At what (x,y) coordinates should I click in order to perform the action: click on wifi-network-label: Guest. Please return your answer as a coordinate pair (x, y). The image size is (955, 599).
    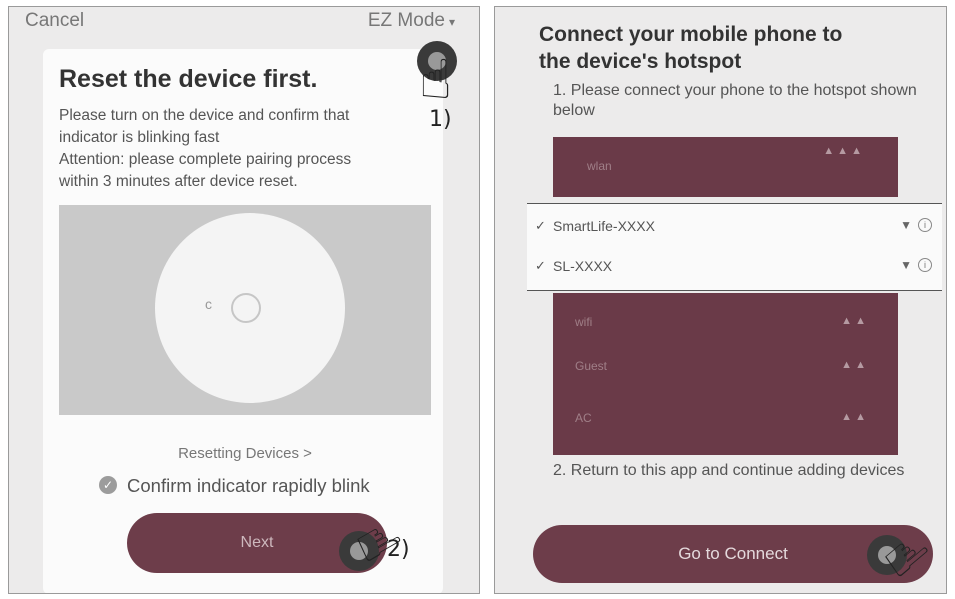
    Looking at the image, I should click on (591, 366).